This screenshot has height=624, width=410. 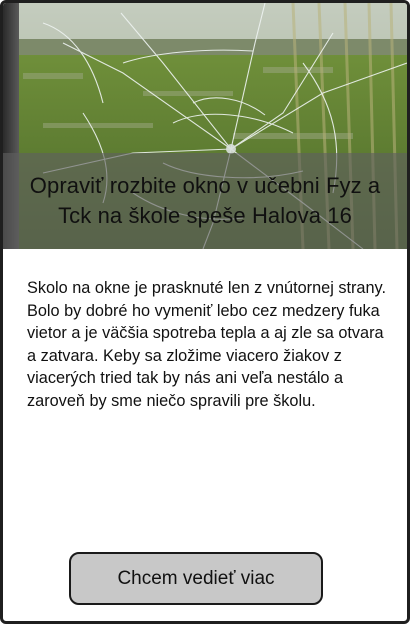 What do you see at coordinates (196, 578) in the screenshot?
I see `learn-more-button: Chcem vedieť viac` at bounding box center [196, 578].